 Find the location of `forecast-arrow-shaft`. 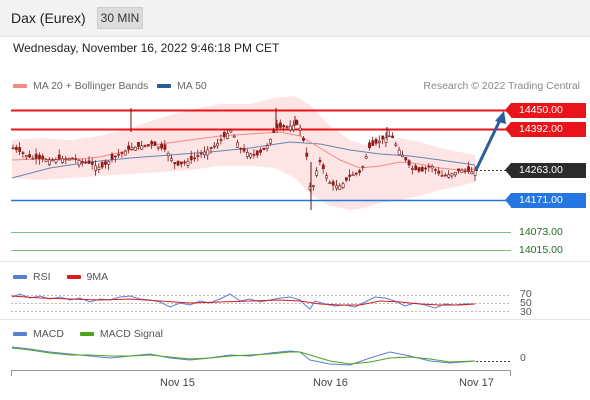

forecast-arrow-shaft is located at coordinates (488, 144).